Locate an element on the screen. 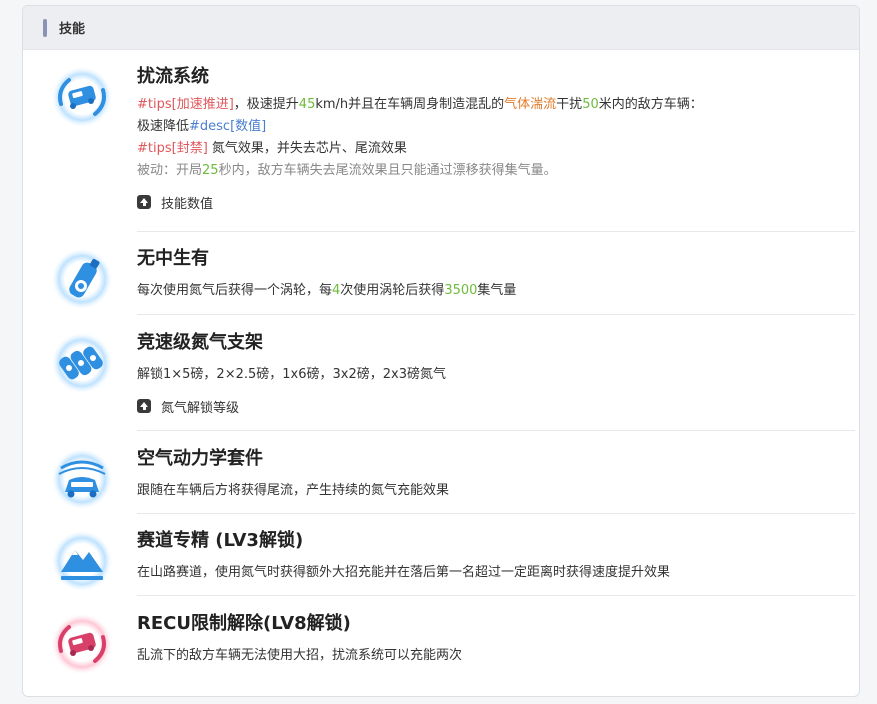  skill-name: RECU限制解除(LV8解锁) is located at coordinates (244, 623).